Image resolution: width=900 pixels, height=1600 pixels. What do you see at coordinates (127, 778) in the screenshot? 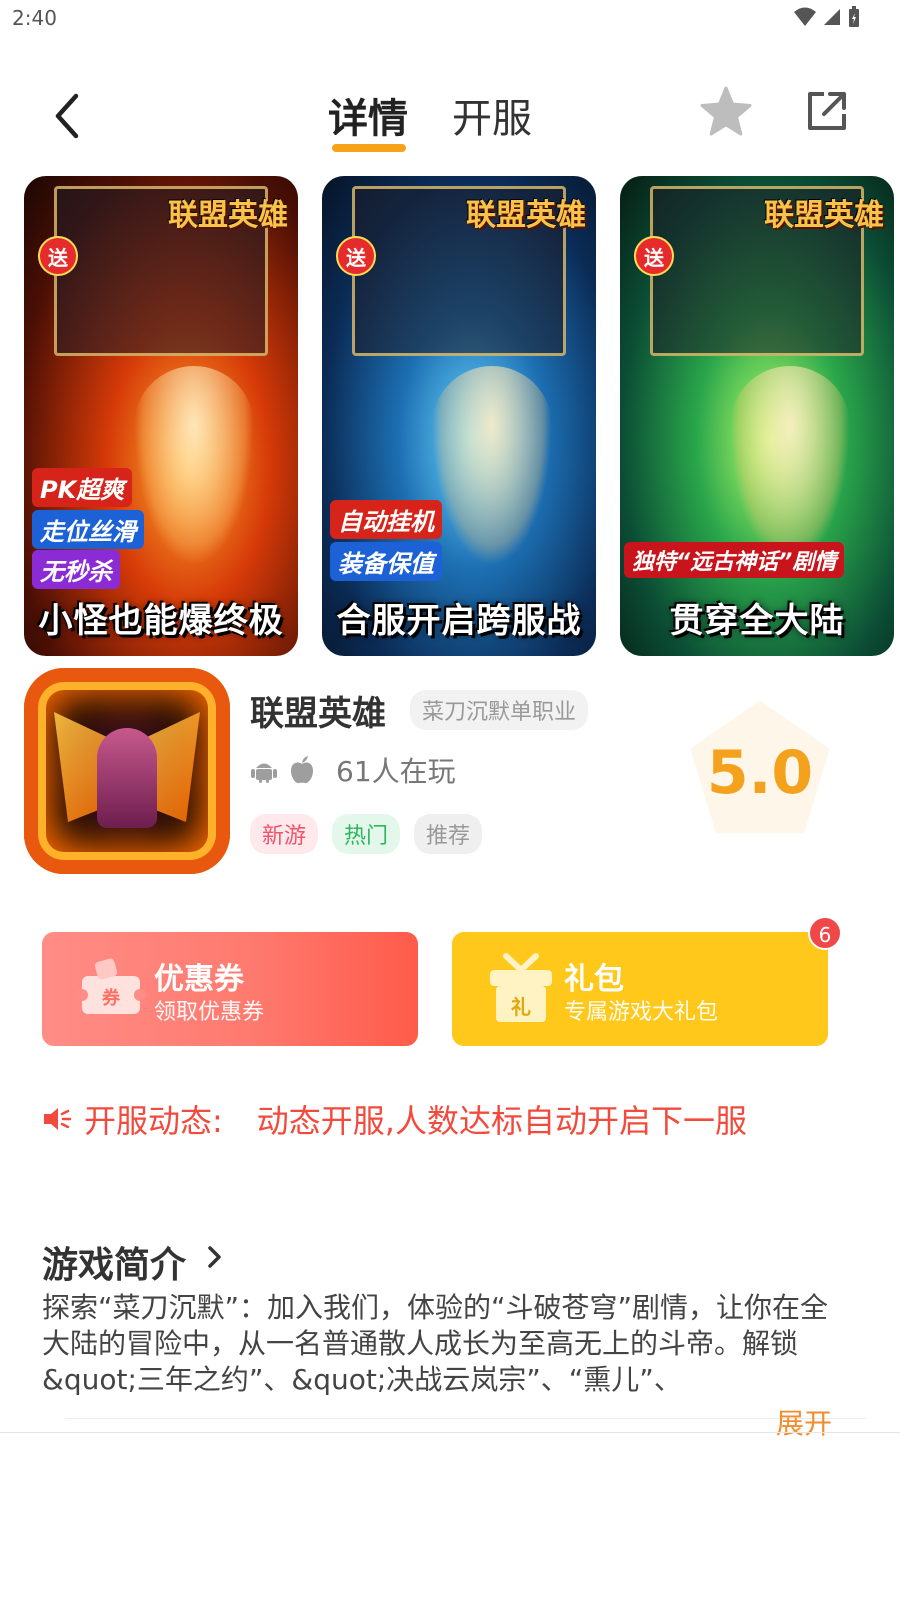
I see `app-icon-figure` at bounding box center [127, 778].